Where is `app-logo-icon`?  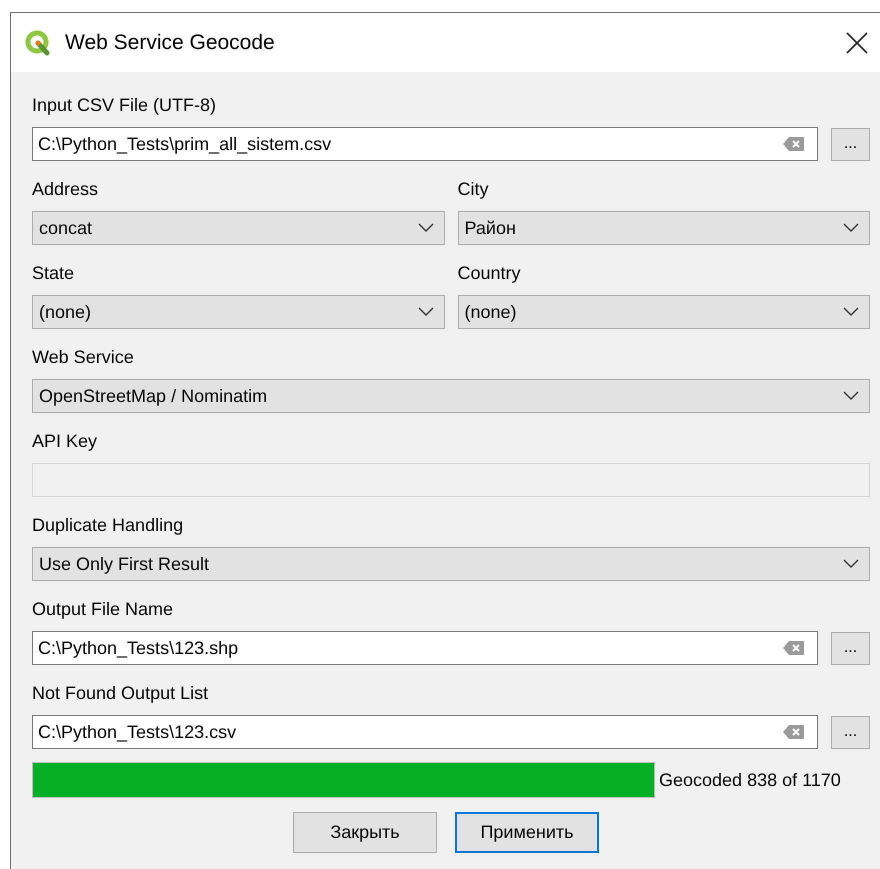
app-logo-icon is located at coordinates (38, 43).